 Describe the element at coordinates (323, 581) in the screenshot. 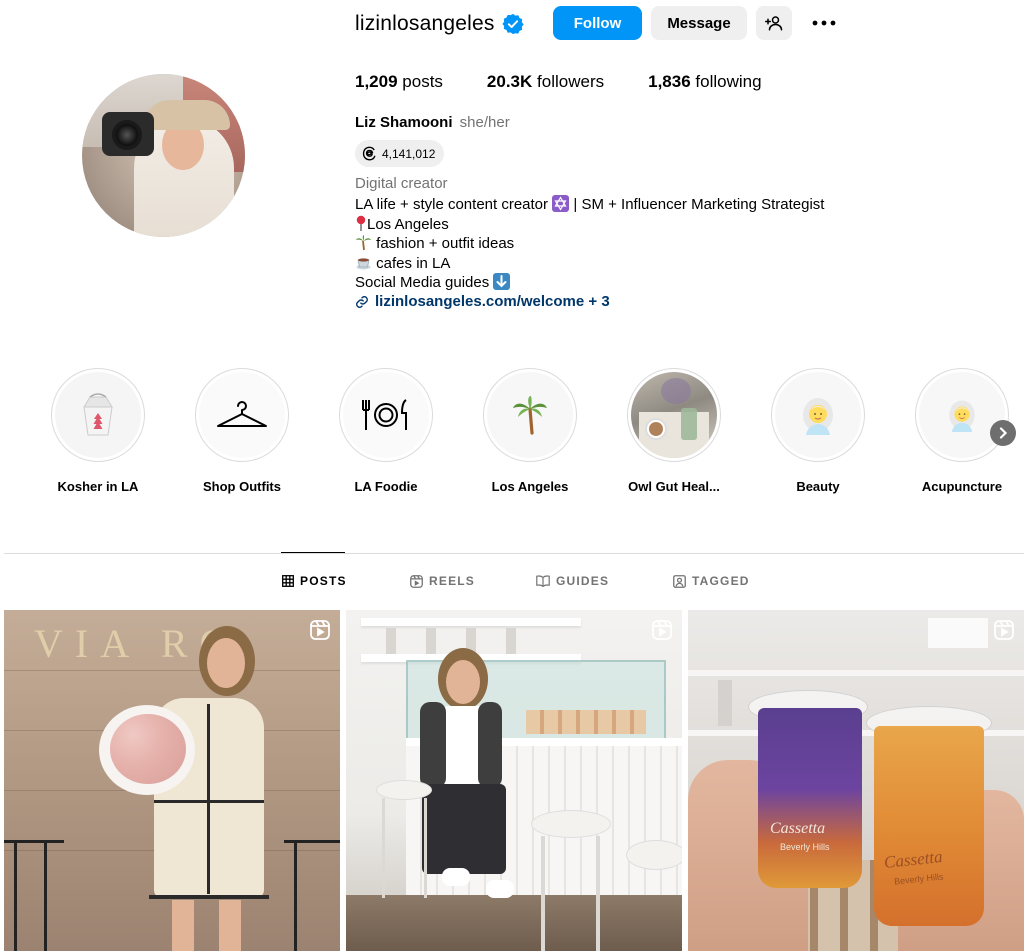

I see `tab-posts-label: POSTS` at that location.